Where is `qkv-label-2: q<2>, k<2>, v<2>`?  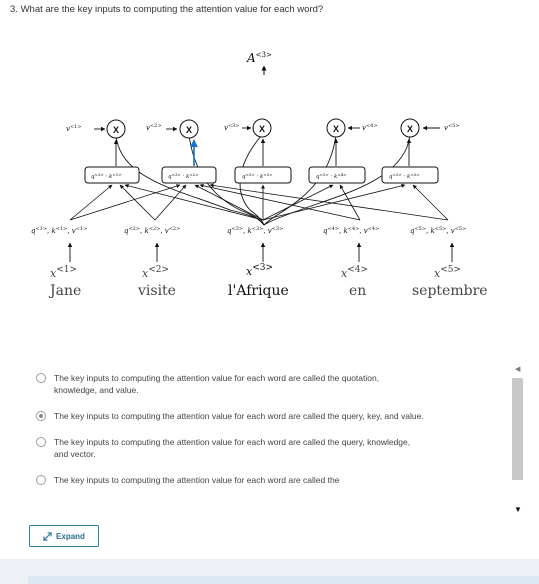
qkv-label-2: q<2>, k<2>, v<2> is located at coordinates (152, 230).